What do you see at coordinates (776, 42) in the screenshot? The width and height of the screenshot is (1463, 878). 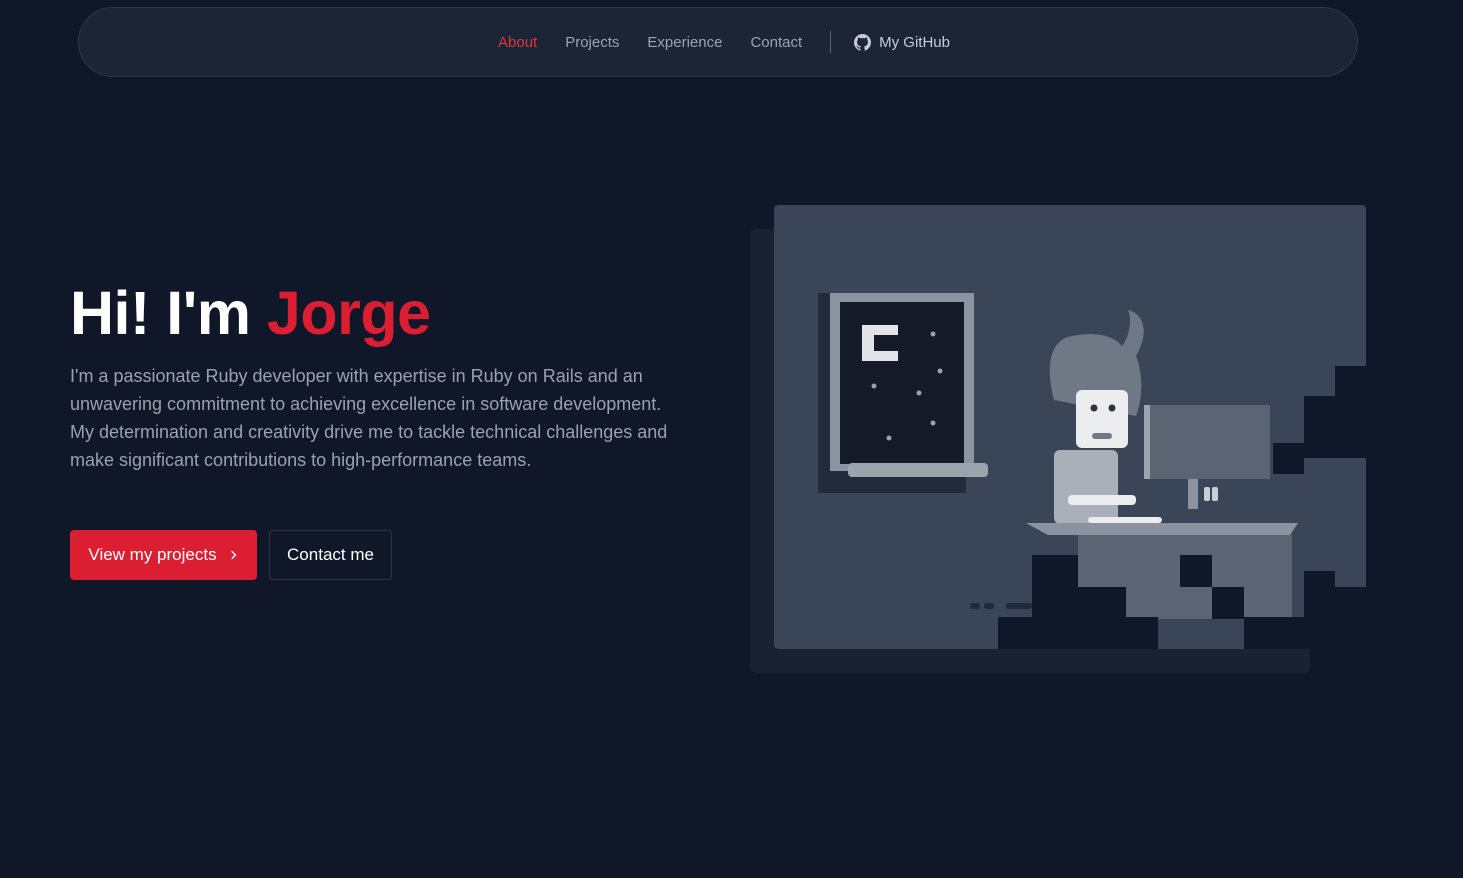 I see `nav-link-contact: Contact` at bounding box center [776, 42].